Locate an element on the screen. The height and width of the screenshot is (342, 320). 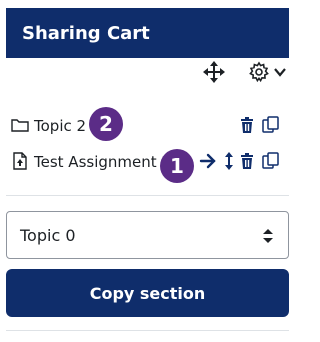
move-vertical-icon is located at coordinates (229, 161).